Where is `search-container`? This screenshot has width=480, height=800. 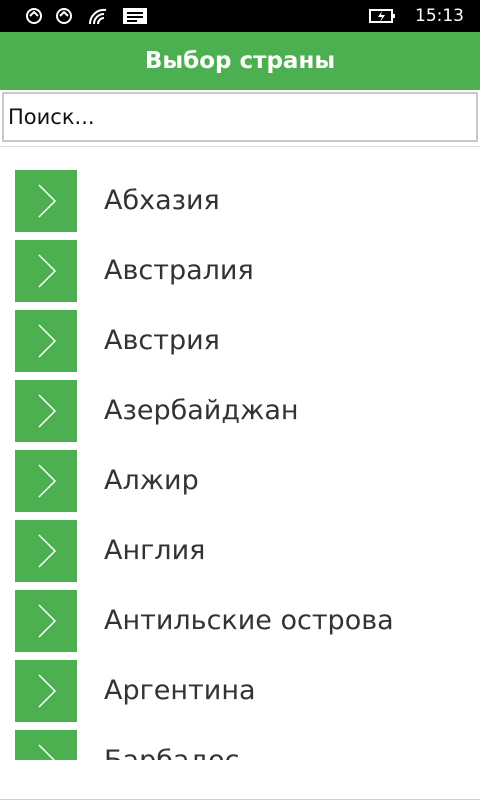 search-container is located at coordinates (240, 118).